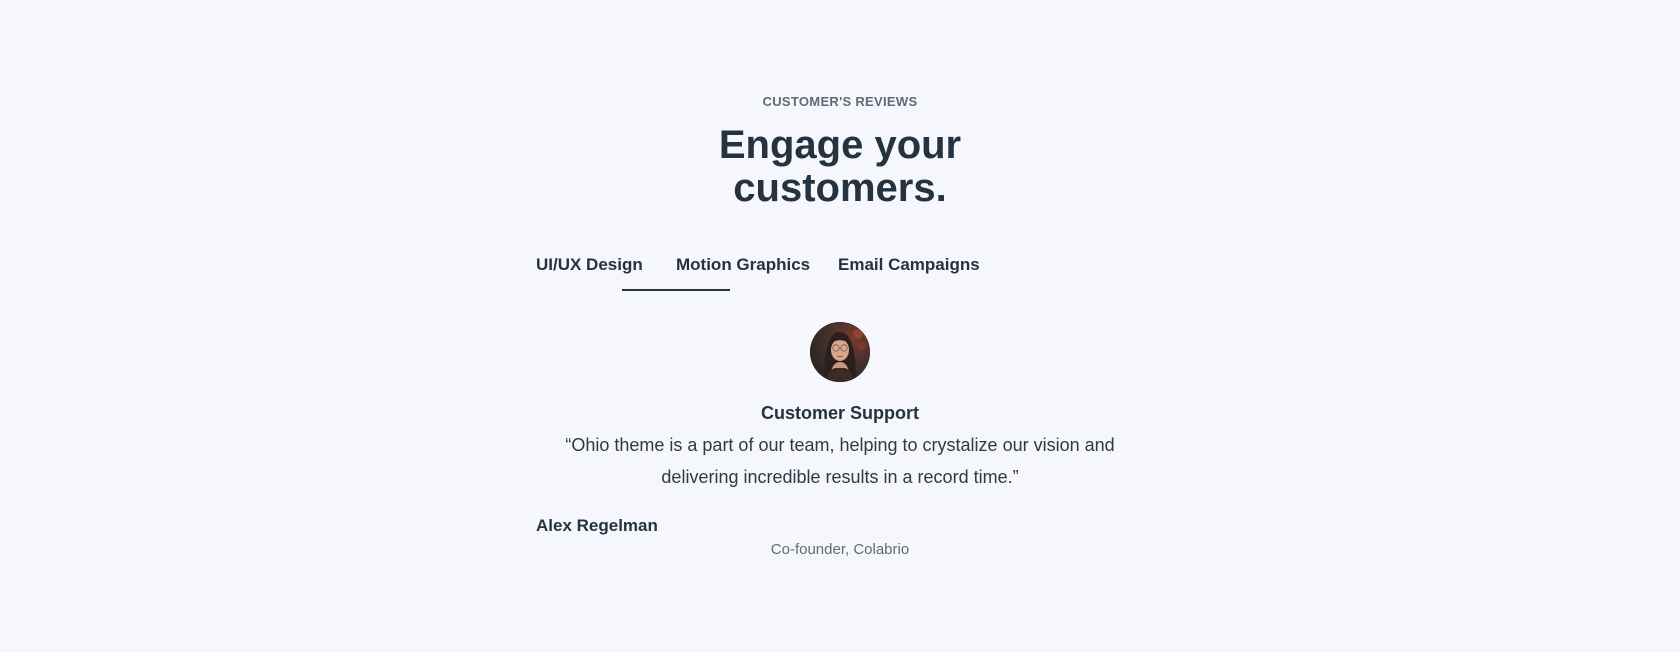  I want to click on tab-ui-ux-design: UI/UX Design, so click(589, 265).